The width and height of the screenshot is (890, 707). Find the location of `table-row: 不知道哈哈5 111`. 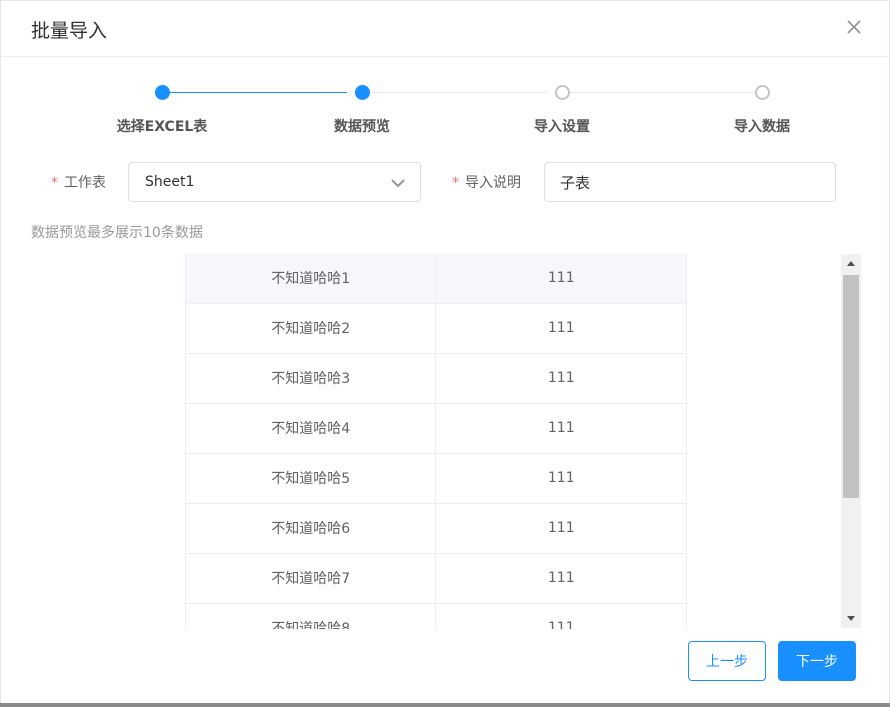

table-row: 不知道哈哈5 111 is located at coordinates (435, 478).